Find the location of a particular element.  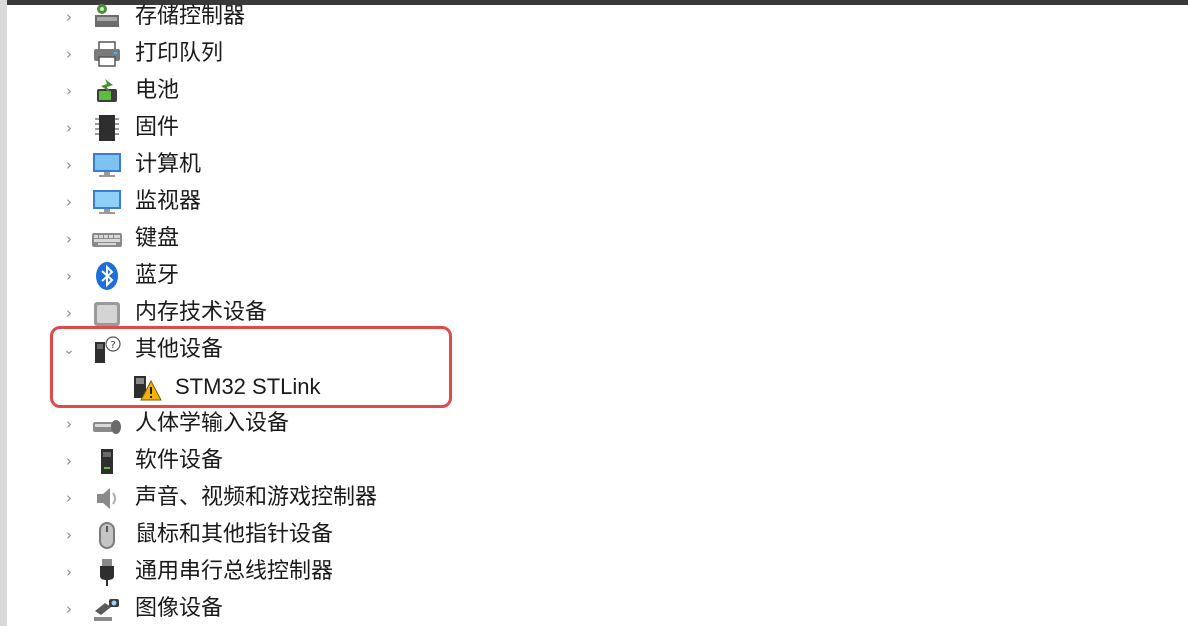

storage-controller-icon is located at coordinates (107, 17).